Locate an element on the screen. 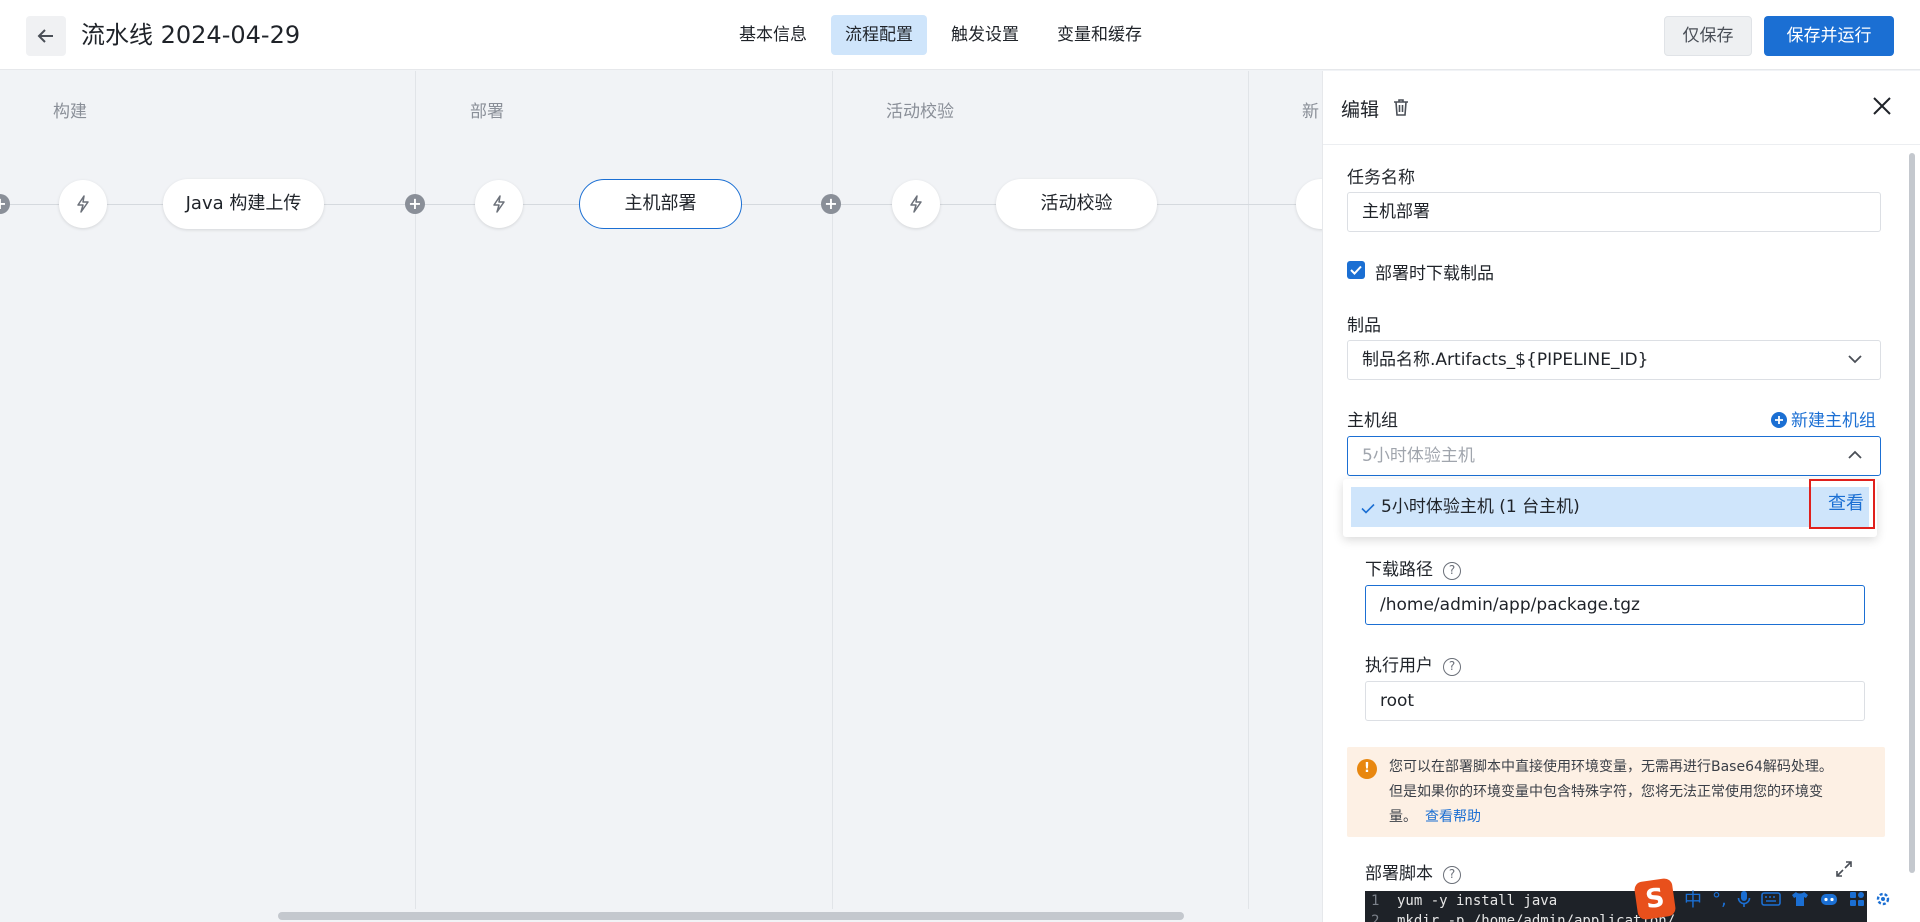  warning-icon: ! is located at coordinates (1367, 769).